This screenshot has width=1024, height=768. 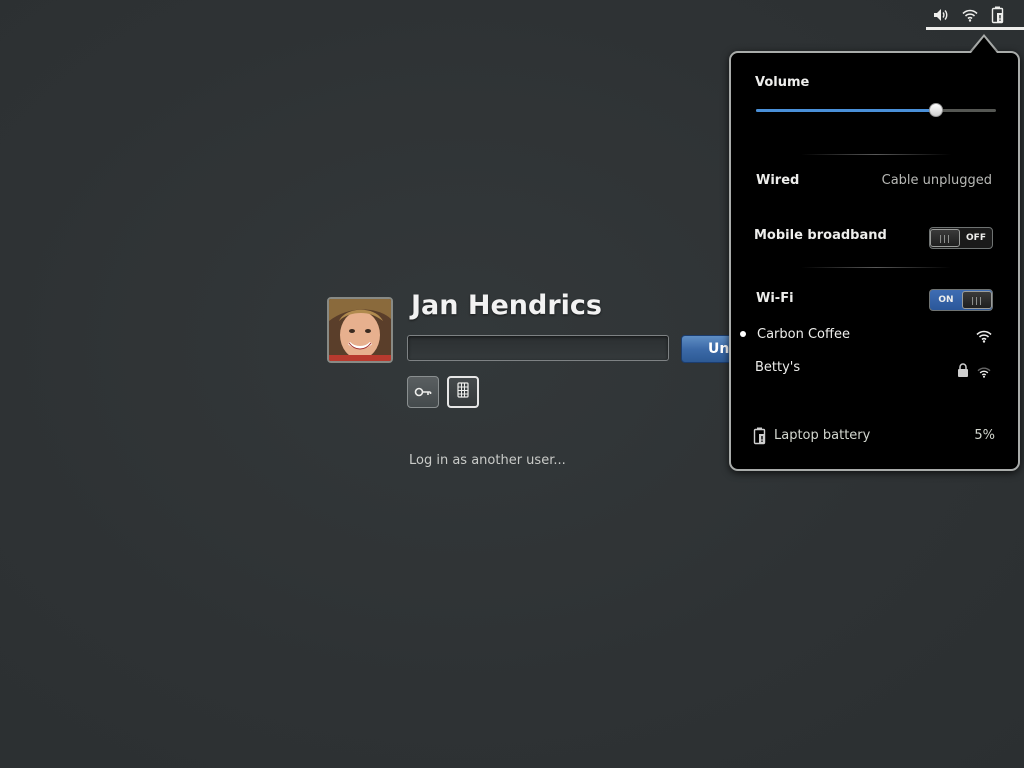 I want to click on mobile-broadband-toggle: ||| OFF, so click(x=961, y=238).